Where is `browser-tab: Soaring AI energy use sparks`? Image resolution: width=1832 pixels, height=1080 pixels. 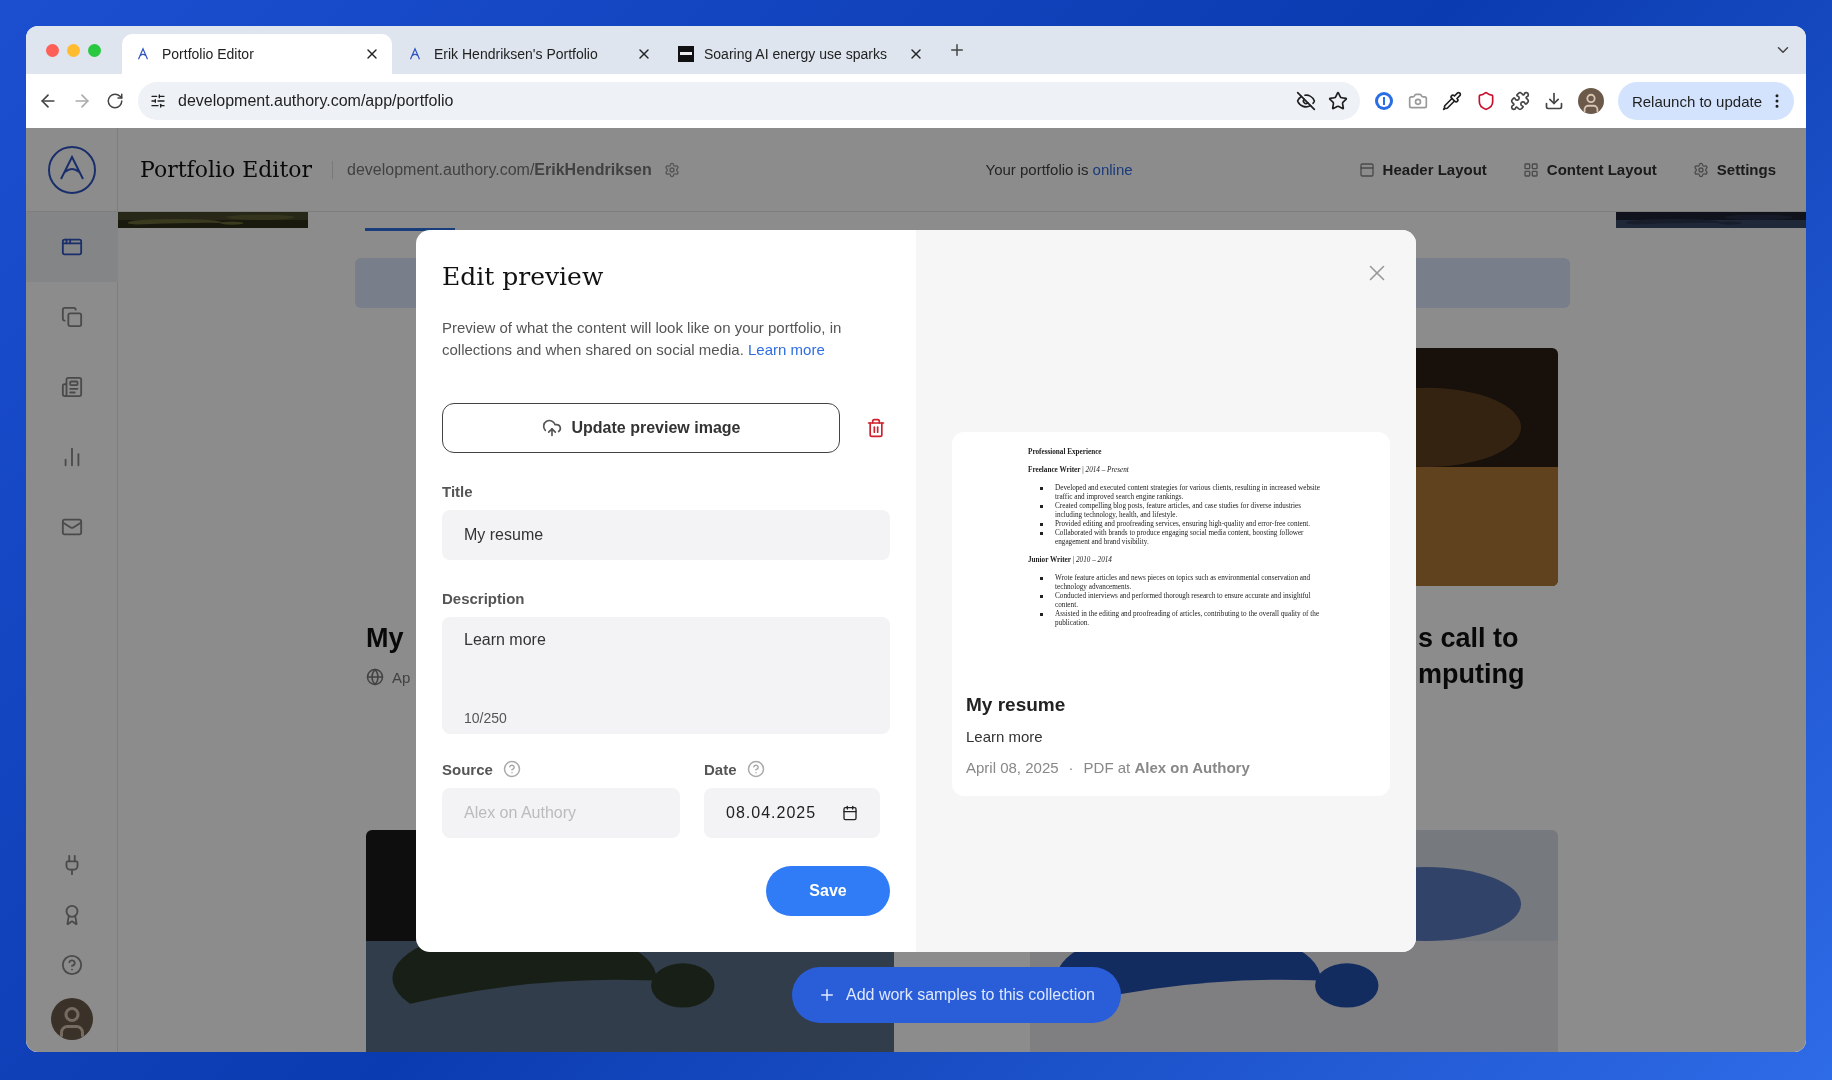 browser-tab: Soaring AI energy use sparks is located at coordinates (801, 54).